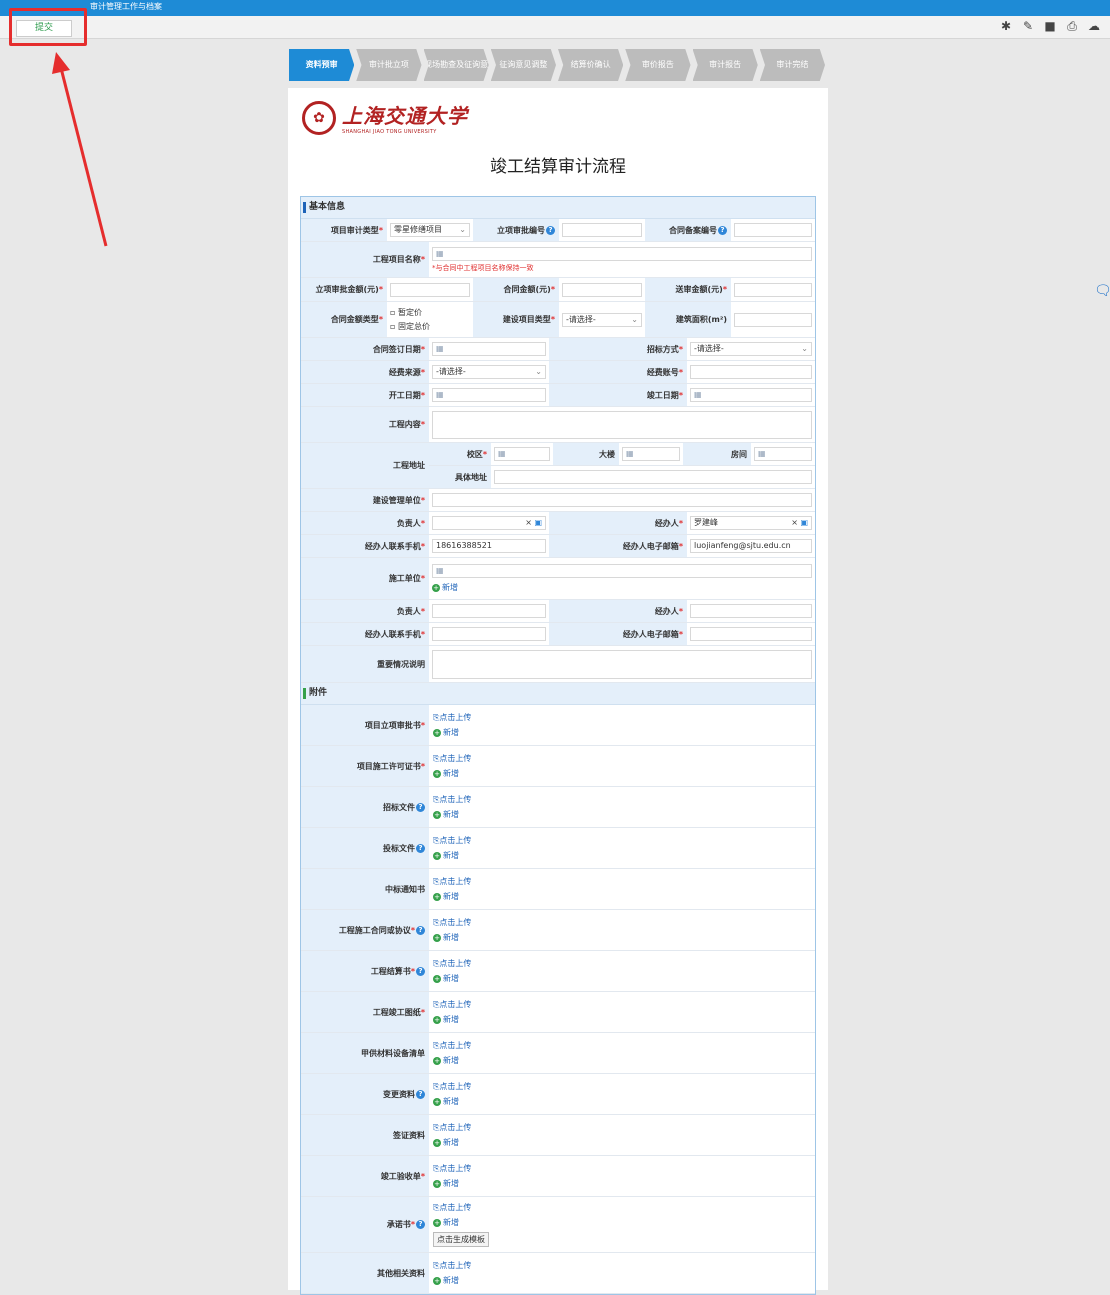 The height and width of the screenshot is (1295, 1110). What do you see at coordinates (751, 634) in the screenshot?
I see `constructor-email-input` at bounding box center [751, 634].